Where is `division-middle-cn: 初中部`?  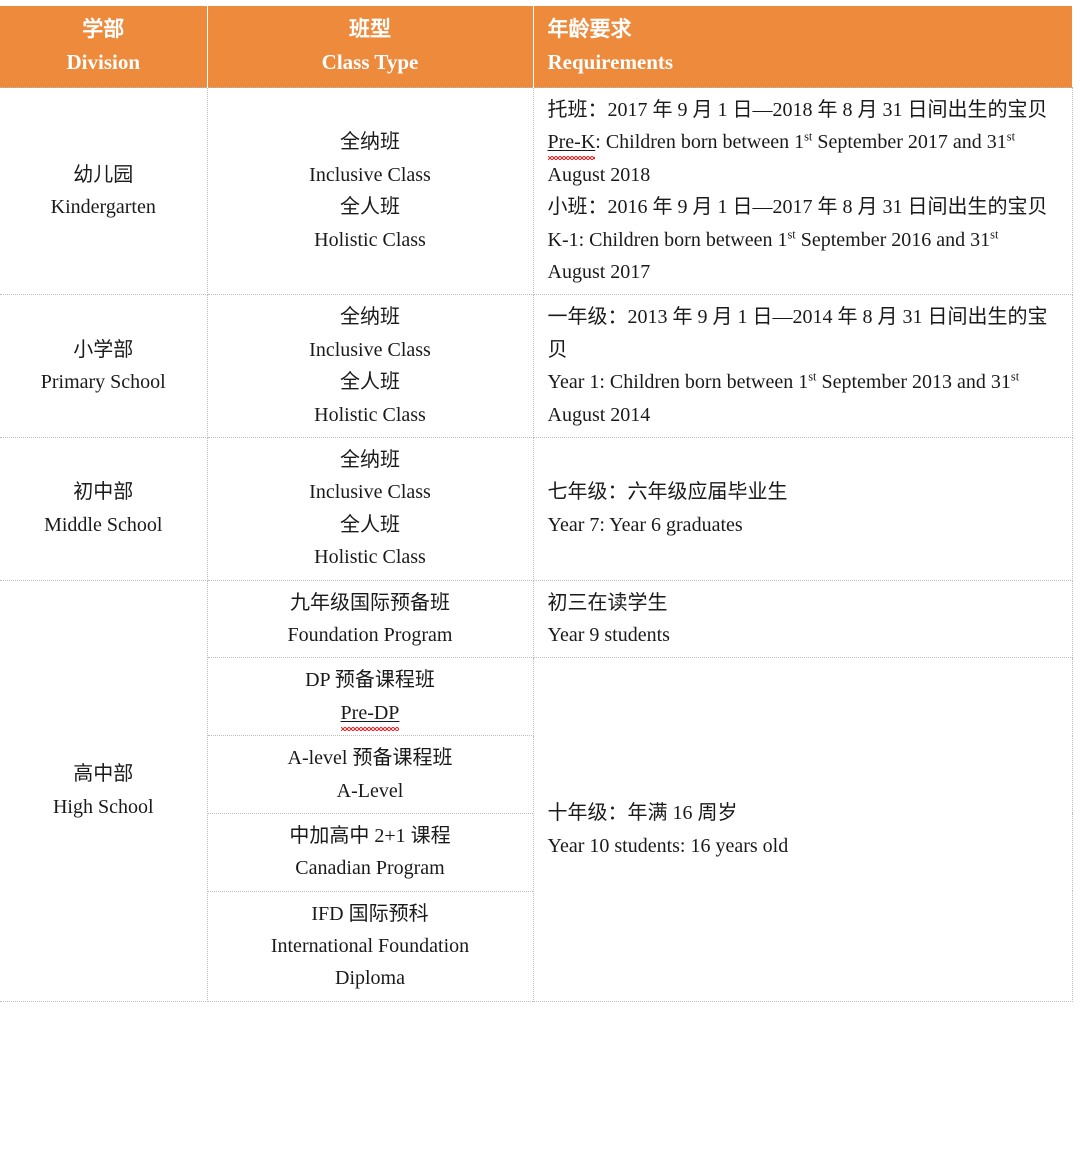
division-middle-cn: 初中部 is located at coordinates (103, 492).